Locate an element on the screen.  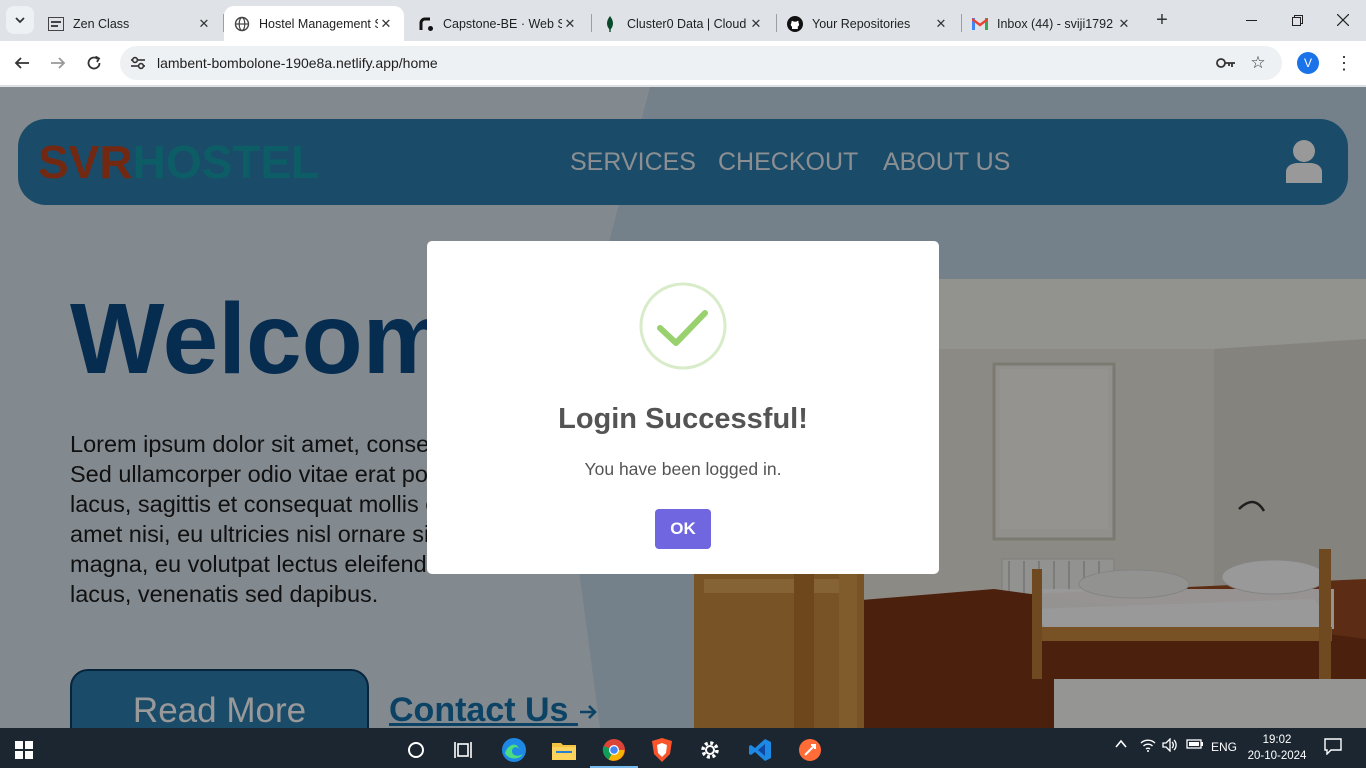
plus-icon: + is located at coordinates (1162, 19).